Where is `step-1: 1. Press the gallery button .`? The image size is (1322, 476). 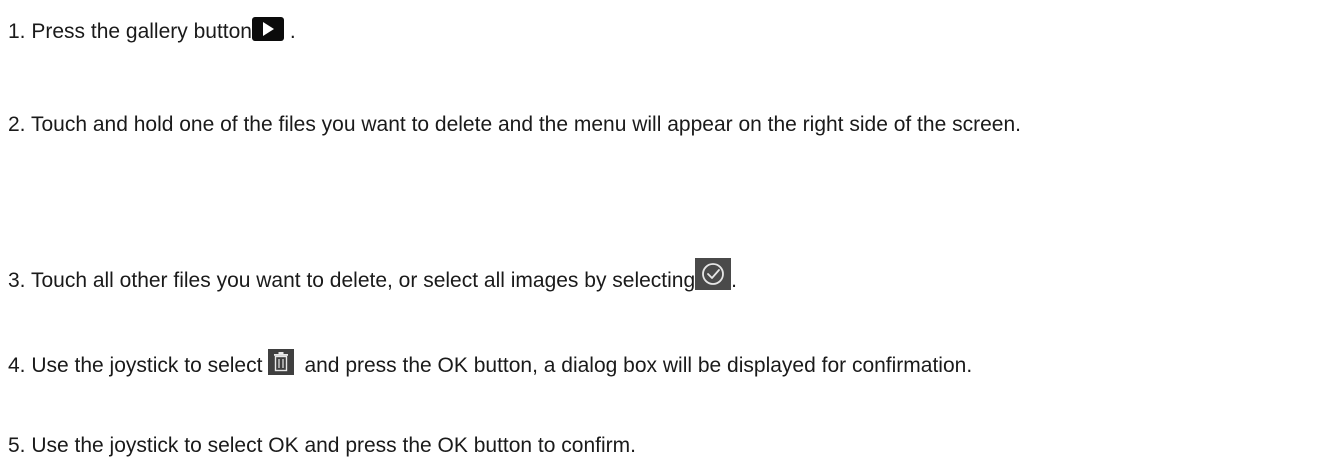
step-1: 1. Press the gallery button . is located at coordinates (660, 32).